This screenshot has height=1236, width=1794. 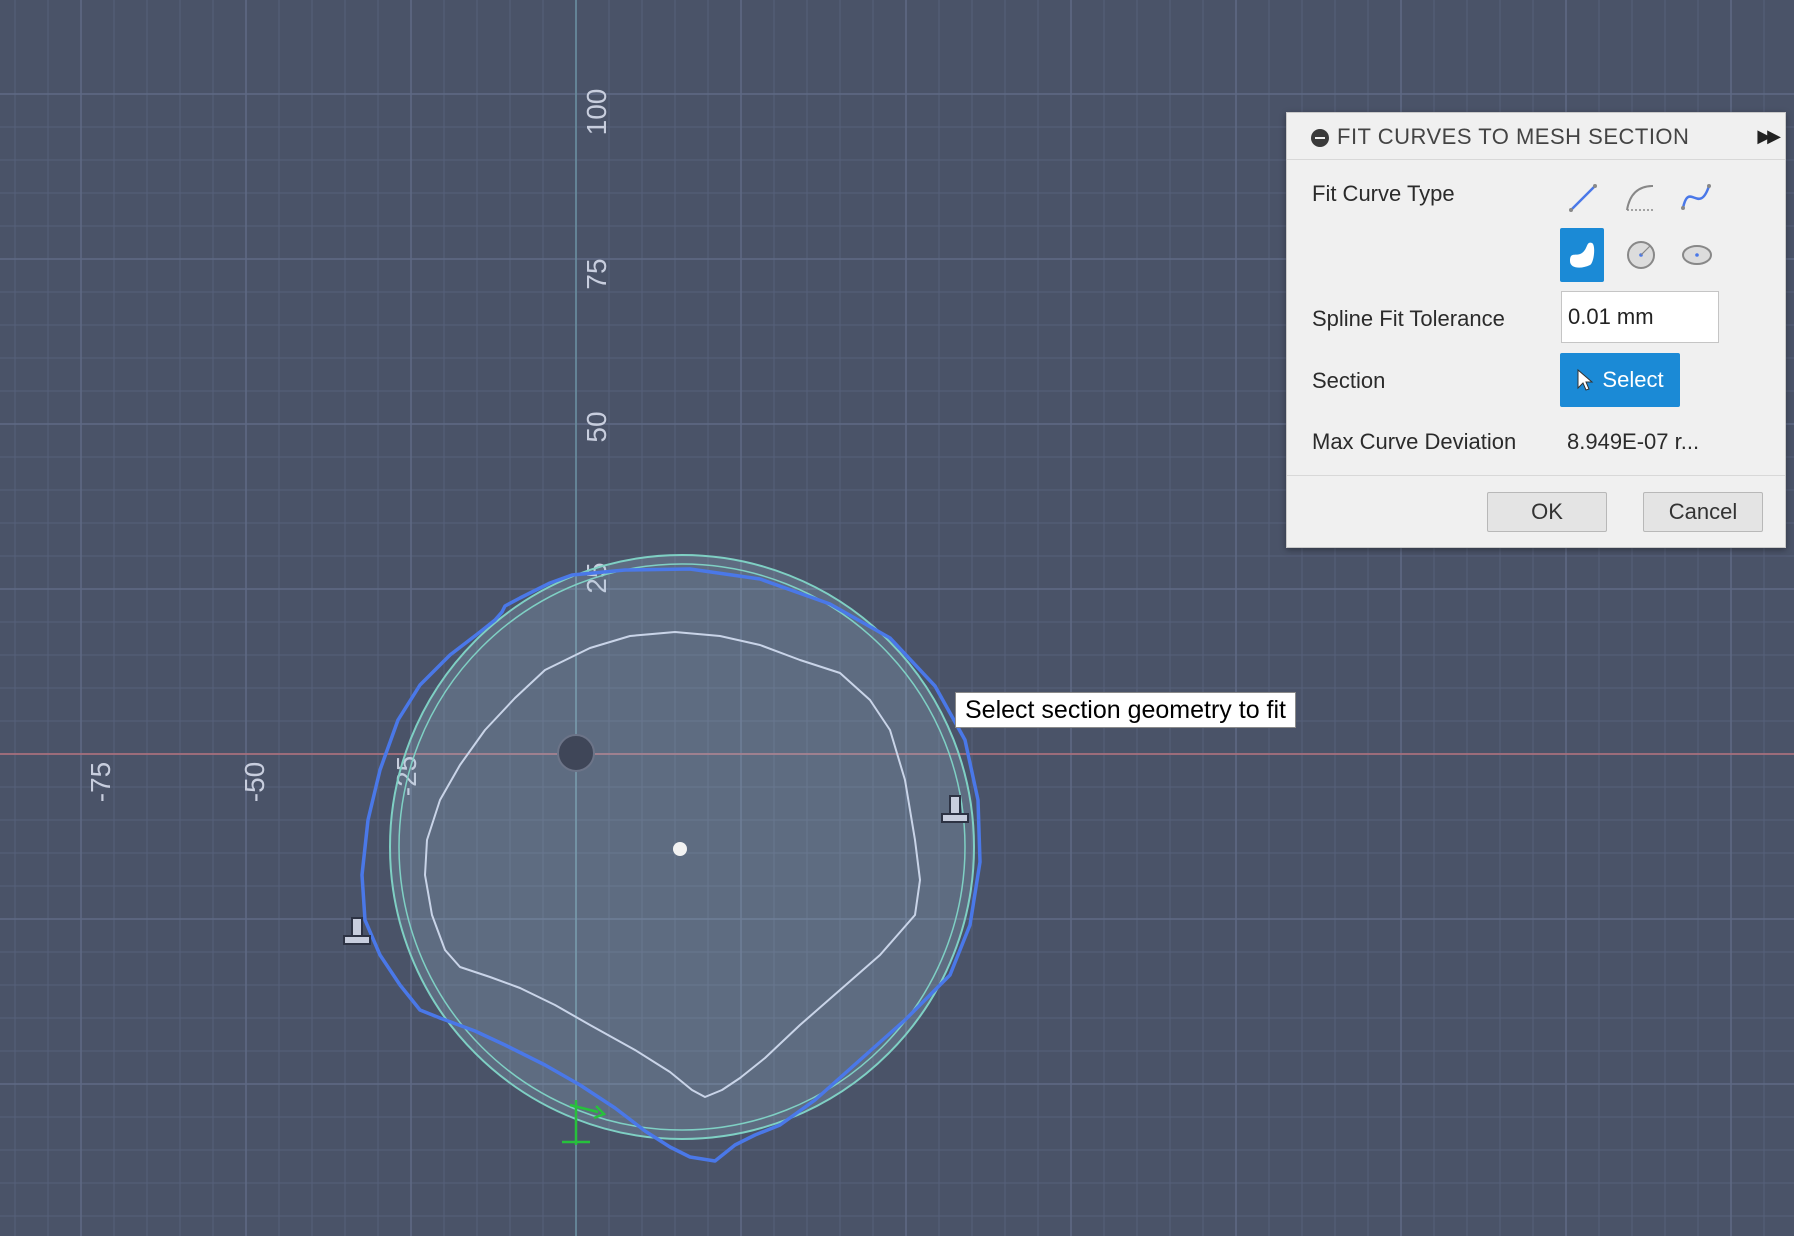 I want to click on collapse-icon, so click(x=1320, y=138).